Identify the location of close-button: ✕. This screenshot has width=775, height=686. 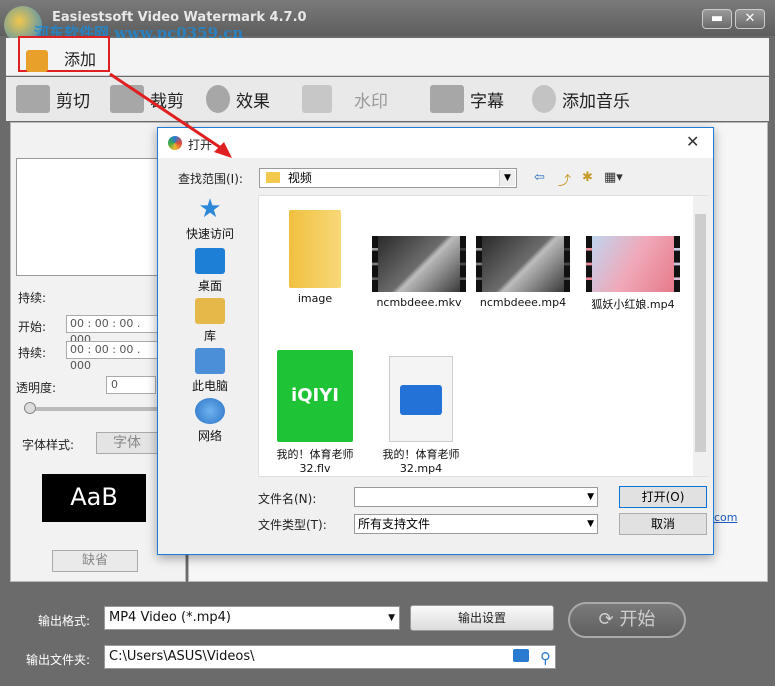
(750, 19).